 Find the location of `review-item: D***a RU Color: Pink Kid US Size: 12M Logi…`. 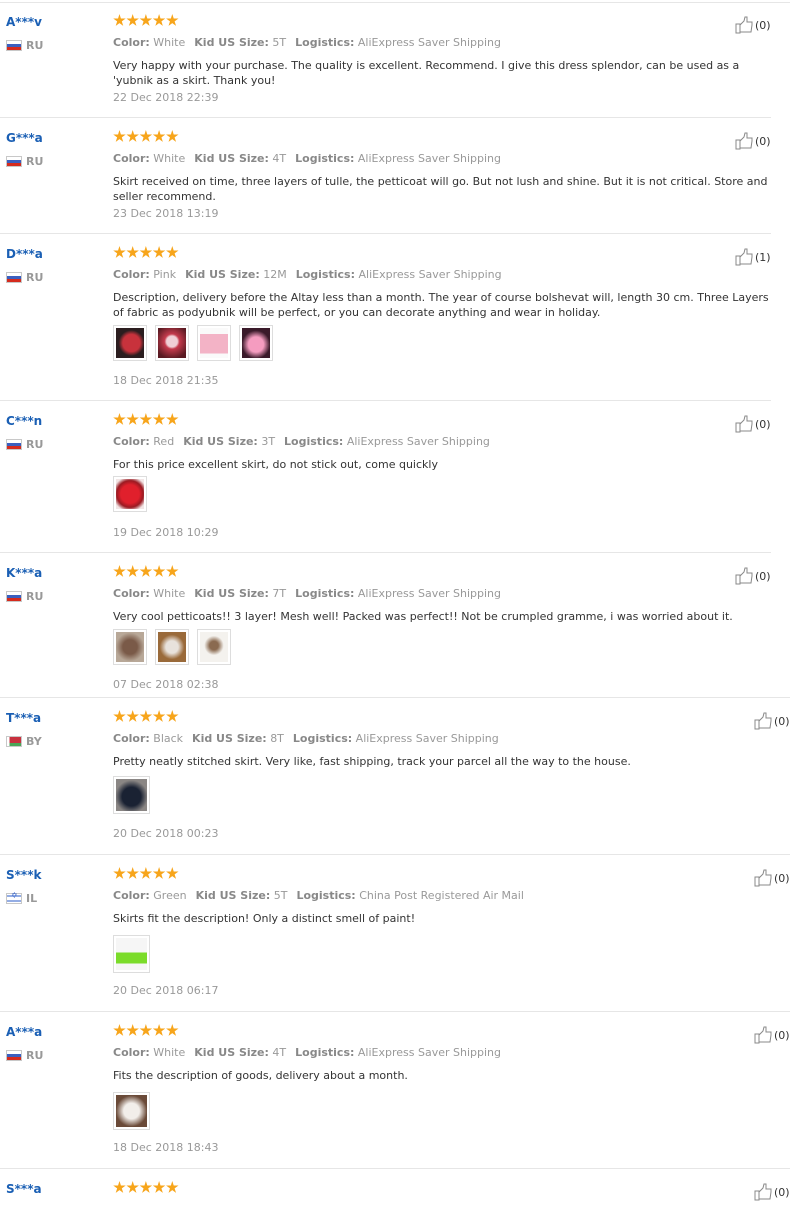

review-item: D***a RU Color: Pink Kid US Size: 12M Logi… is located at coordinates (385, 317).